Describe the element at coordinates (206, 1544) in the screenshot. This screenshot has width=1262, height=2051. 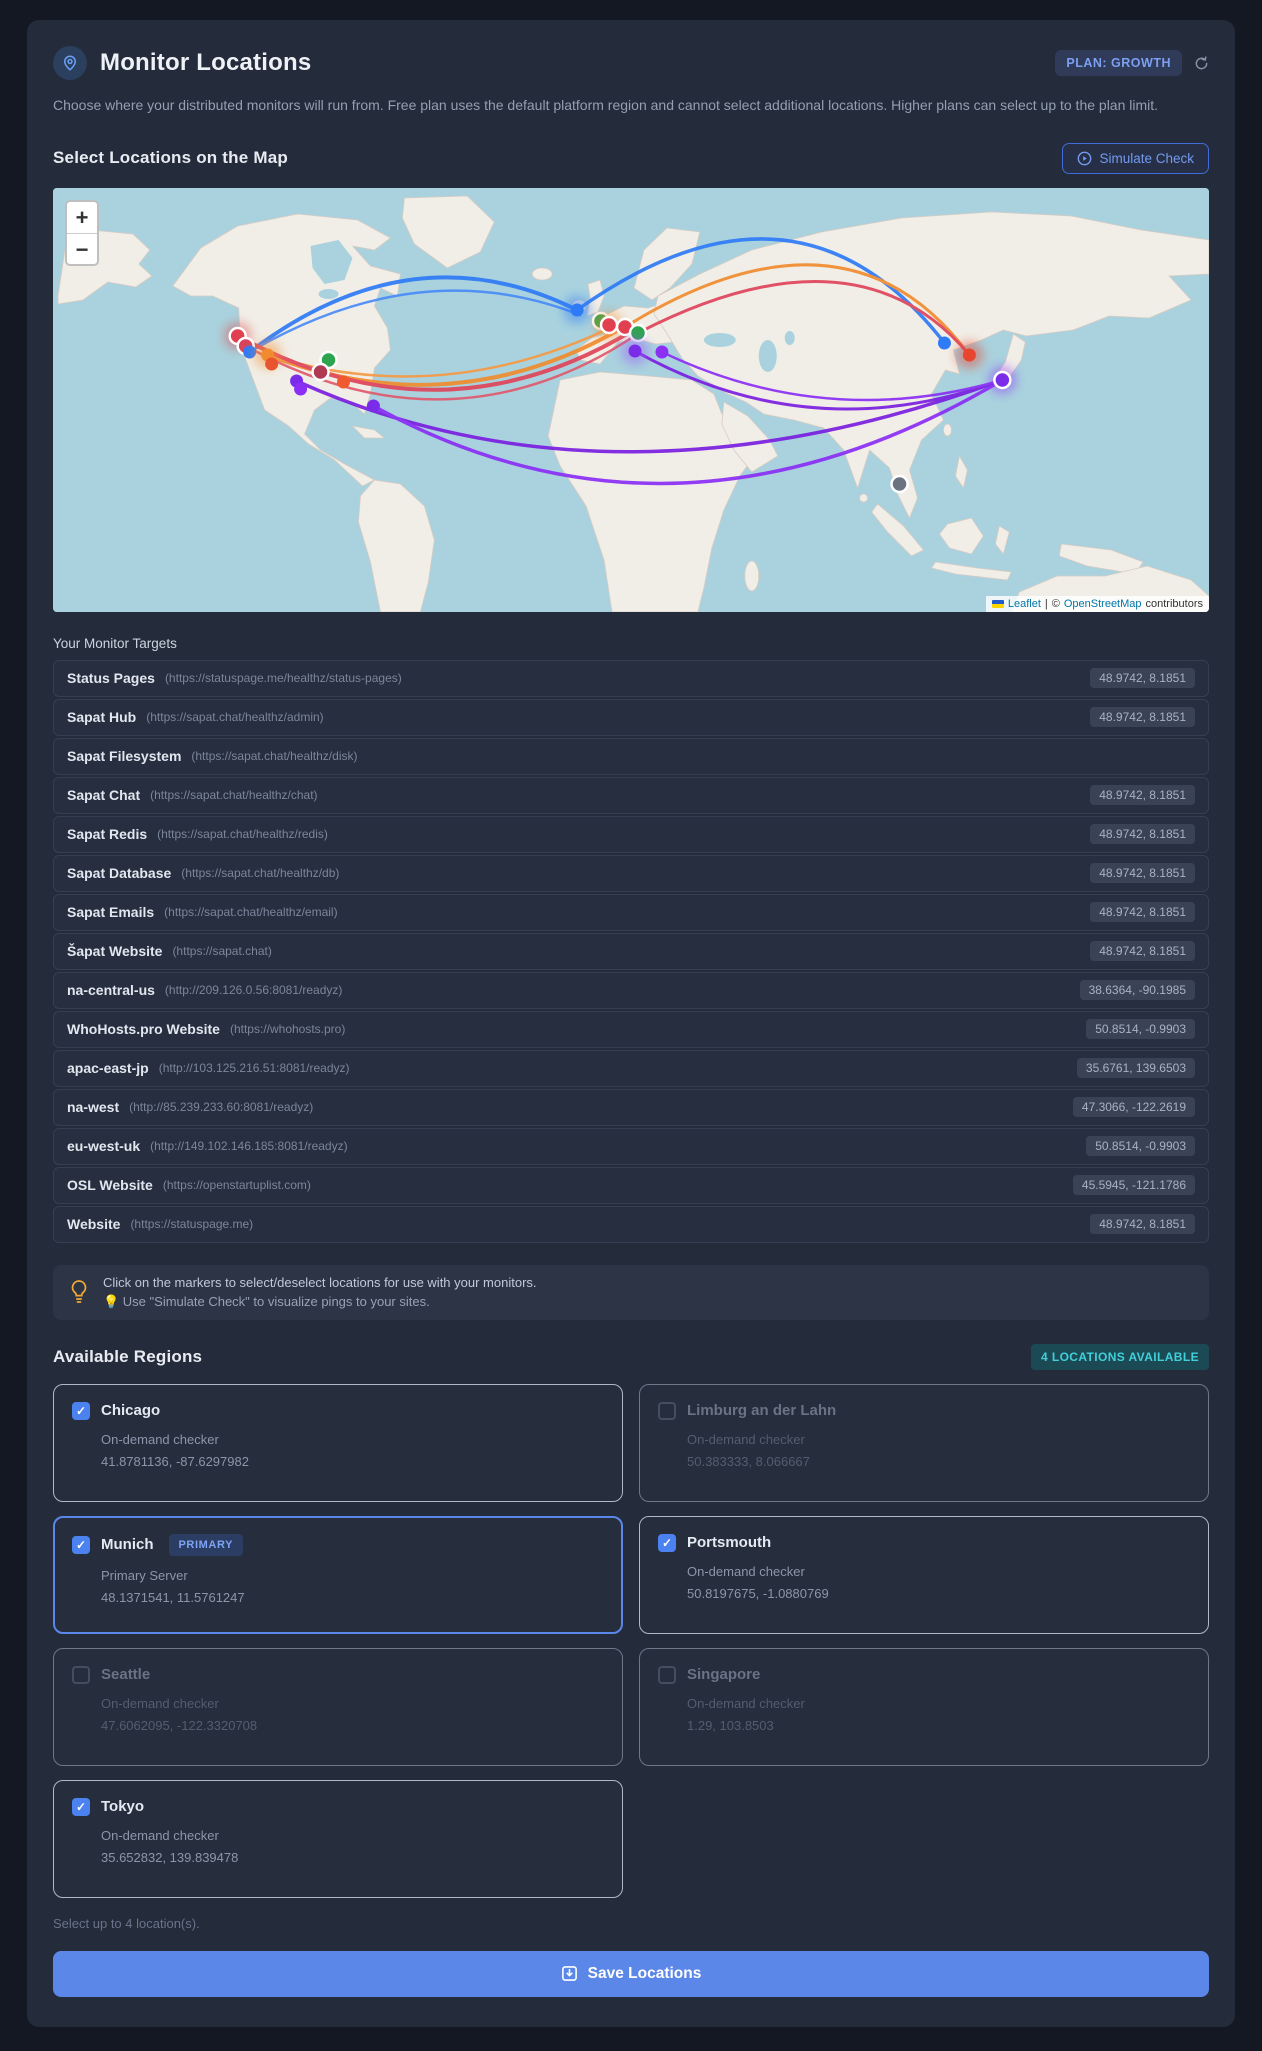
I see `primary-badge: PRIMARY` at that location.